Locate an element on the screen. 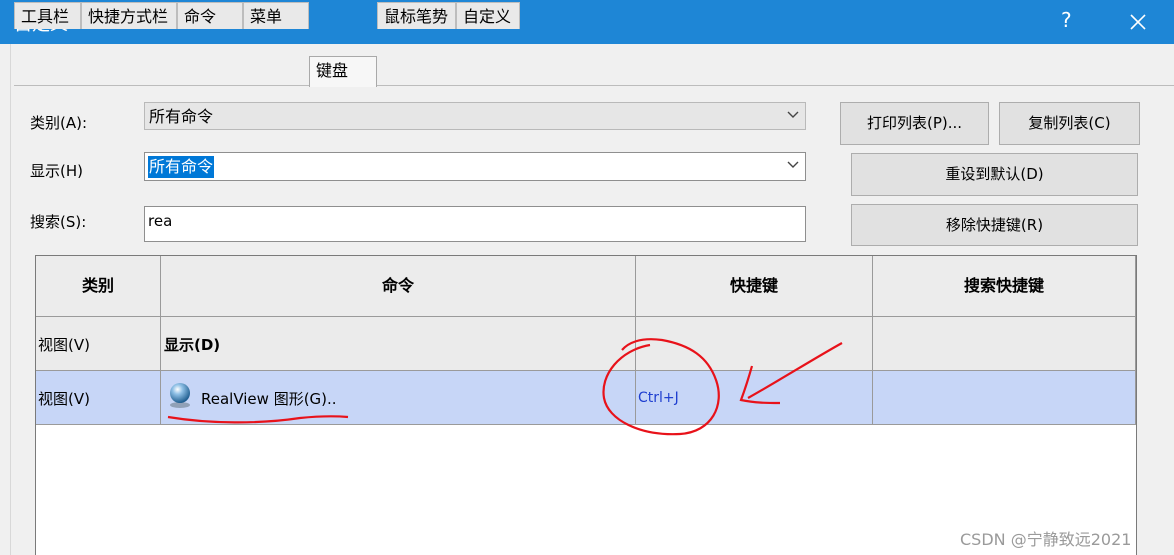 Image resolution: width=1174 pixels, height=555 pixels. table-row-2-category: 视图(V) is located at coordinates (98, 398).